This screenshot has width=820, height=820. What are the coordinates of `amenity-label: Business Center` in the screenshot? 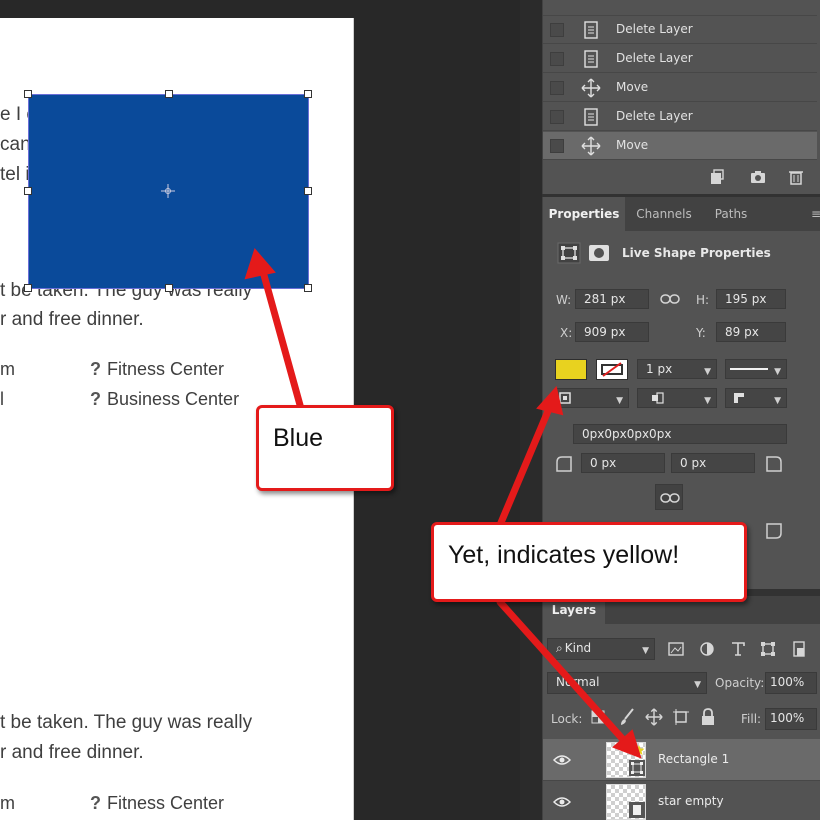 It's located at (173, 399).